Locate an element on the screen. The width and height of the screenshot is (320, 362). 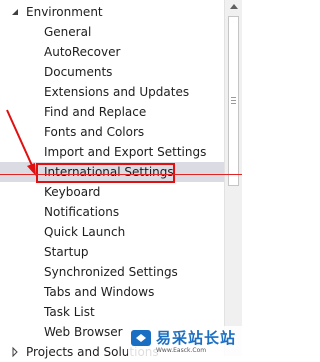
tree-item-label: Import and Export Settings is located at coordinates (125, 152).